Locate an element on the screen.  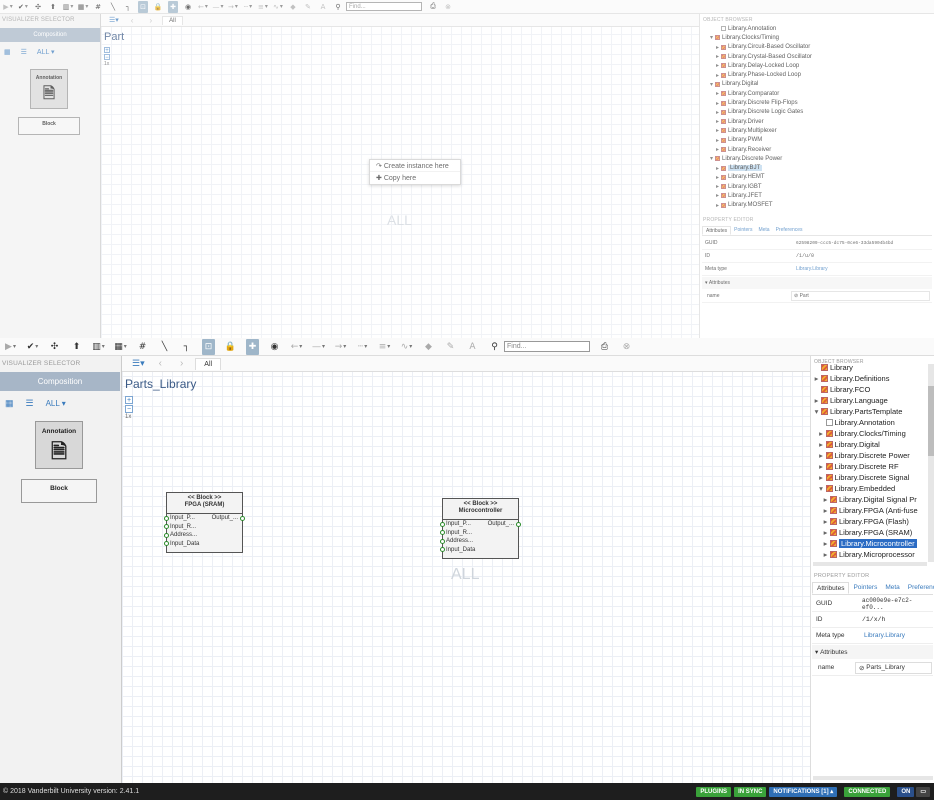
in-sync-badge: IN SYNC is located at coordinates (750, 791).